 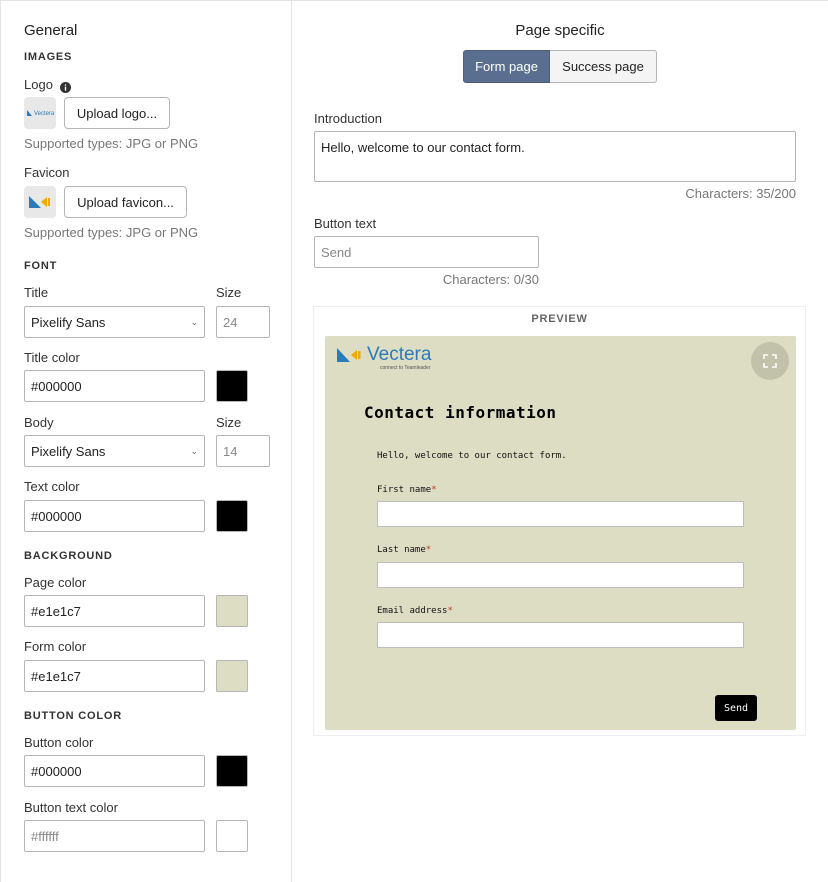 What do you see at coordinates (736, 708) in the screenshot?
I see `send-button: Send` at bounding box center [736, 708].